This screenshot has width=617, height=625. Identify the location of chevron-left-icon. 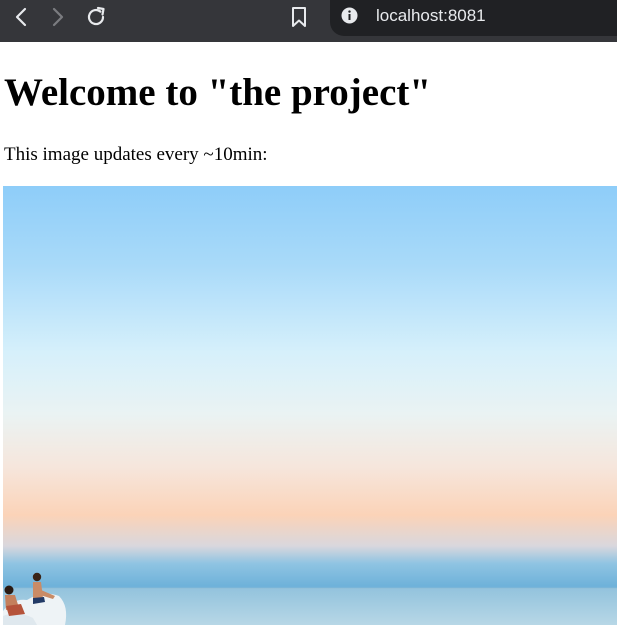
(21, 17).